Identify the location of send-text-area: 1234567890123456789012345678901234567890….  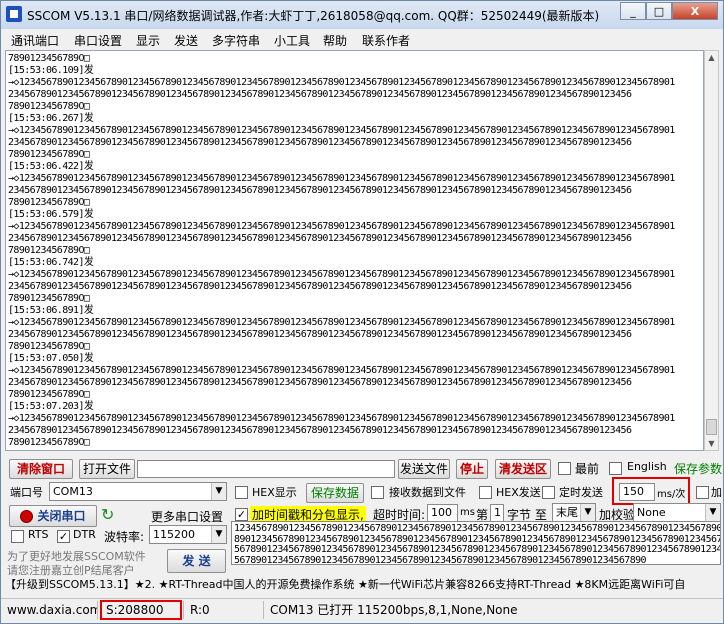
(476, 543).